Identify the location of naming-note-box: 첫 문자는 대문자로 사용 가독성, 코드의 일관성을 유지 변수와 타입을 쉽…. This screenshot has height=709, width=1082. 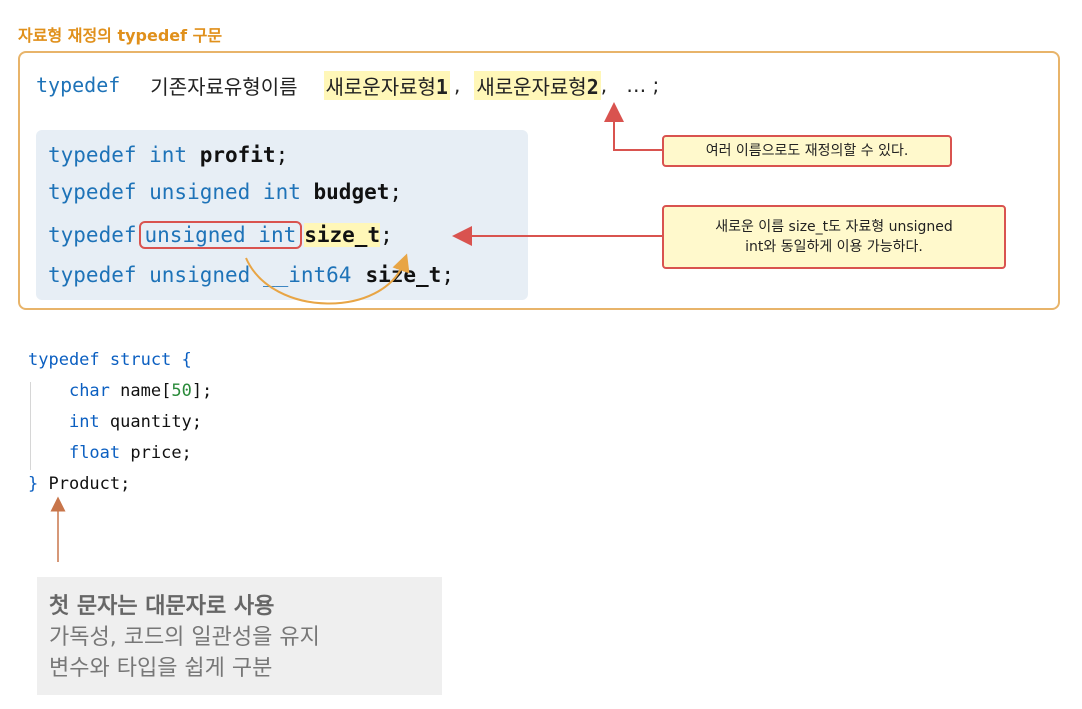
(239, 636).